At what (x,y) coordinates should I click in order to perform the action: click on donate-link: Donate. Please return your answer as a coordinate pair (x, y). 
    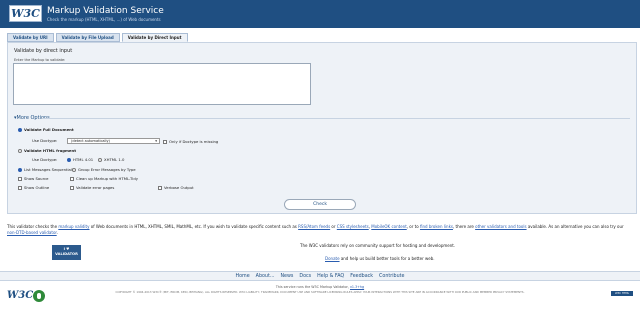
    Looking at the image, I should click on (332, 258).